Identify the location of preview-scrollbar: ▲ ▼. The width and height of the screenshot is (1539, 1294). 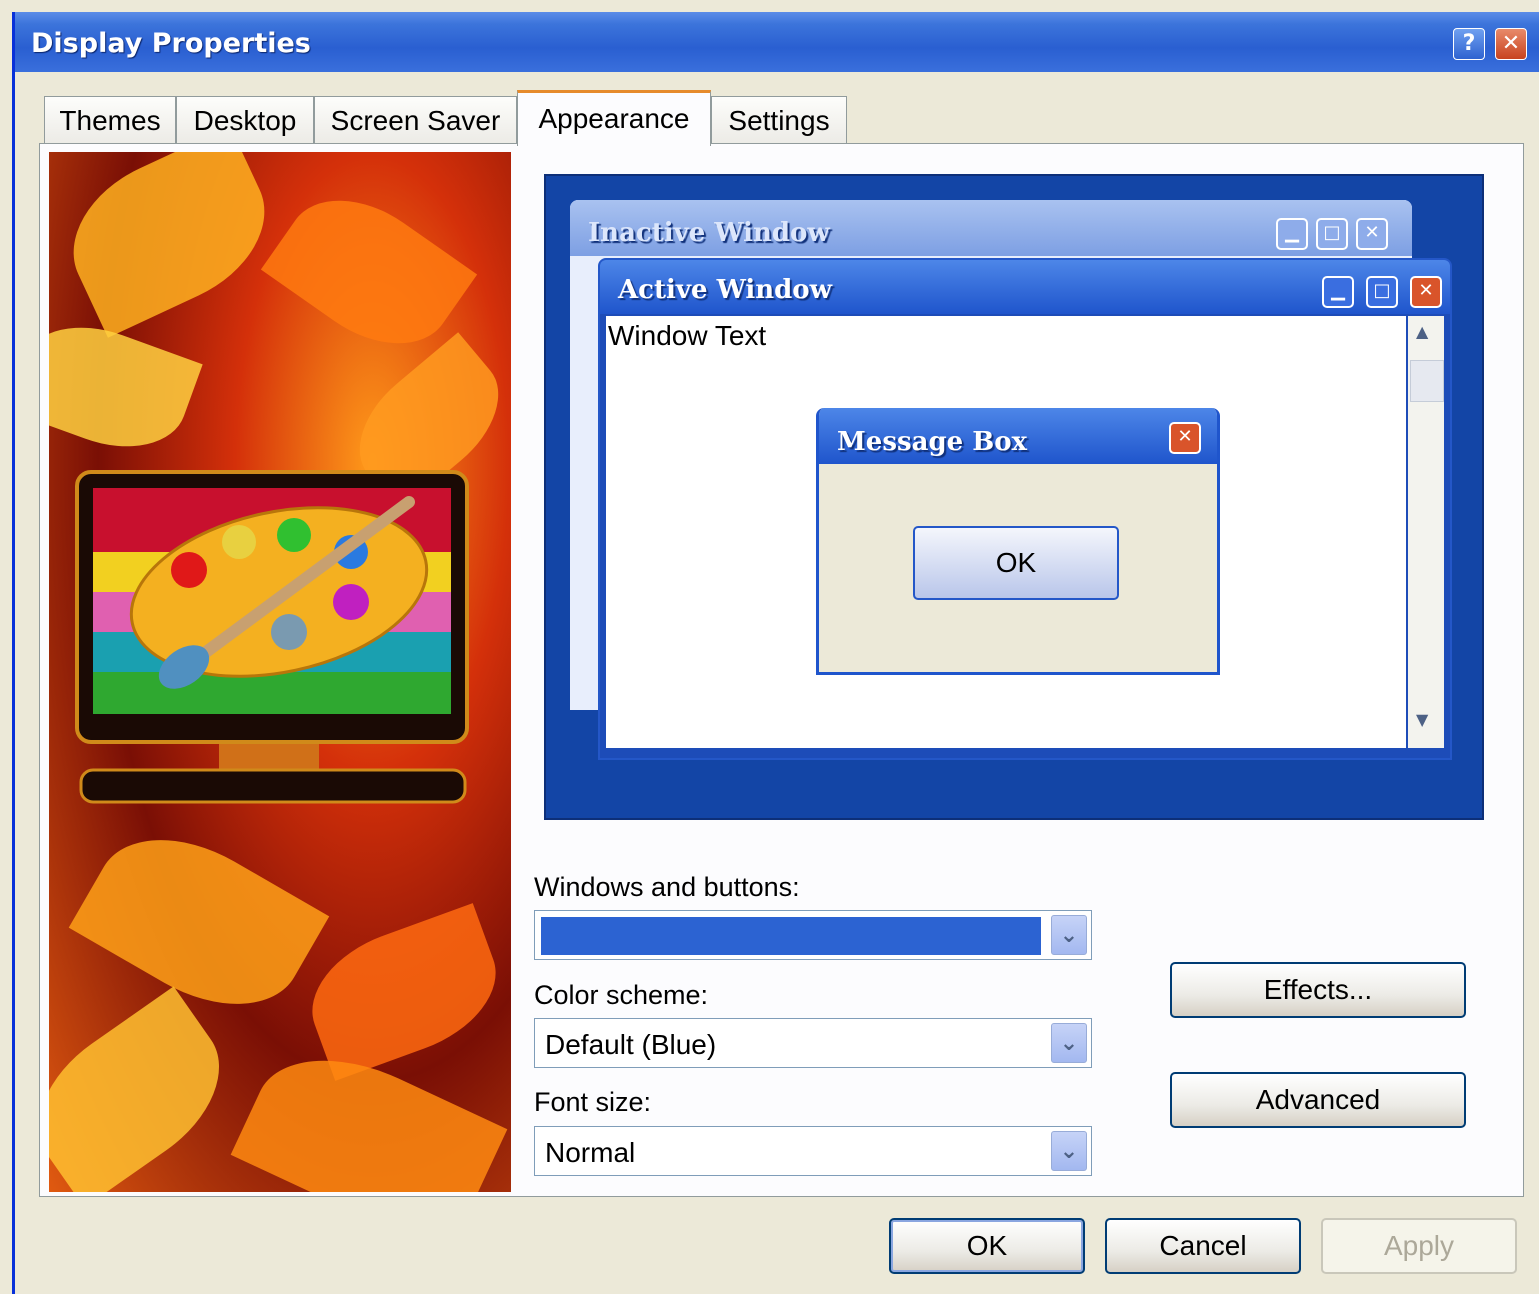
(1426, 532).